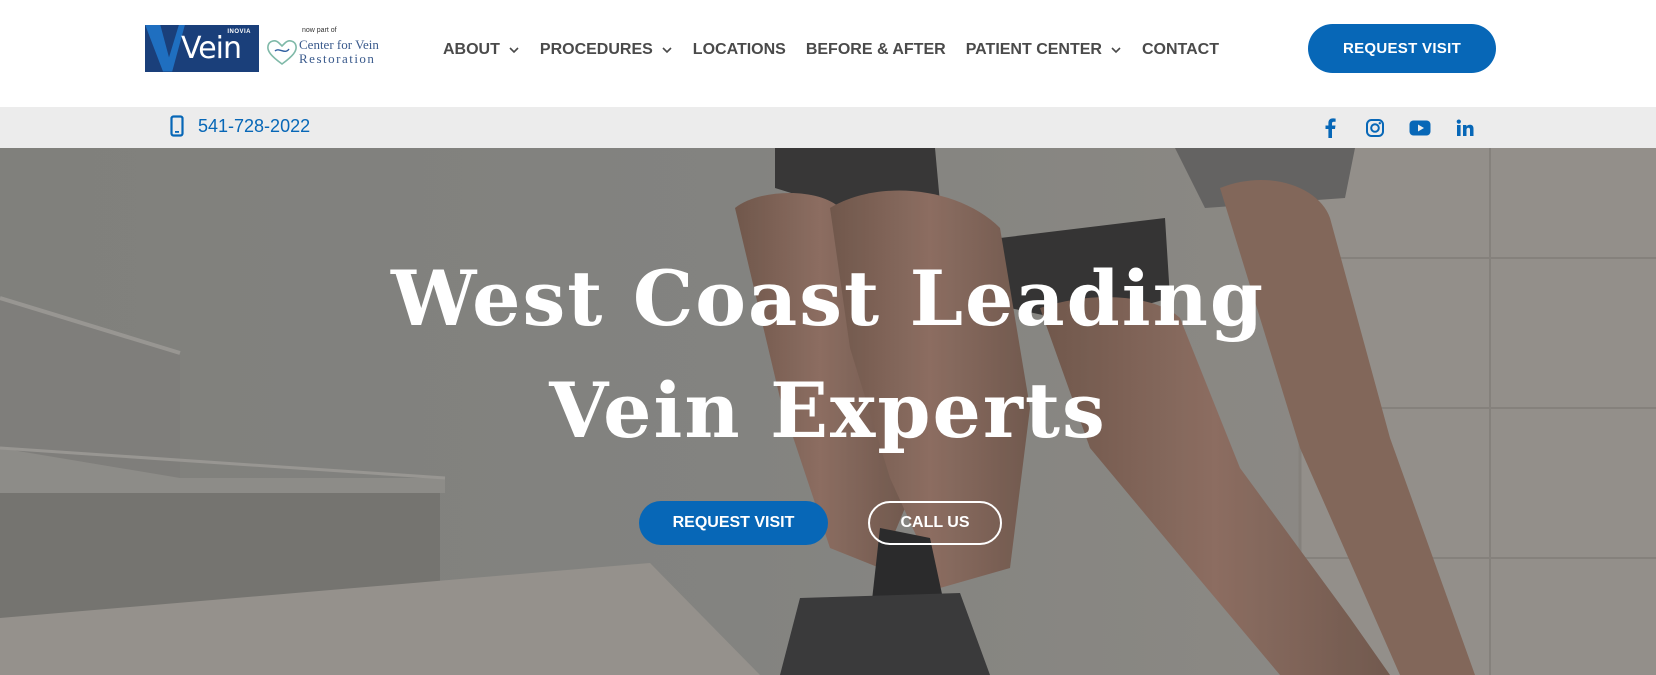  I want to click on now-part-of-text: now part of, so click(319, 30).